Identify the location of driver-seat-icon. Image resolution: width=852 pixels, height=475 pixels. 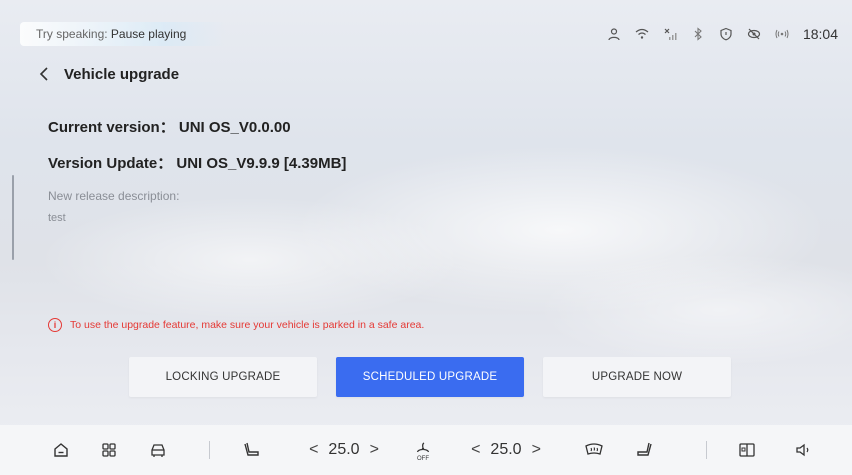
(252, 450).